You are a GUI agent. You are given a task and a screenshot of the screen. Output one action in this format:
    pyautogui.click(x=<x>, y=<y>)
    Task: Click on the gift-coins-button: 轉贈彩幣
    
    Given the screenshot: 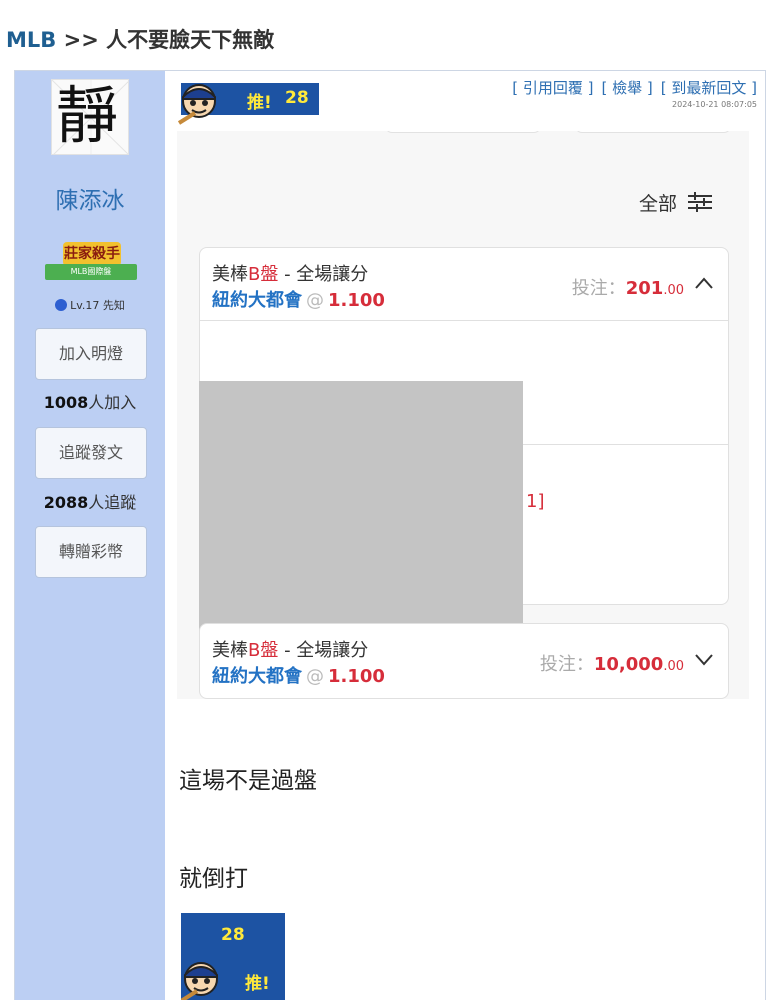 What is the action you would take?
    pyautogui.click(x=91, y=552)
    